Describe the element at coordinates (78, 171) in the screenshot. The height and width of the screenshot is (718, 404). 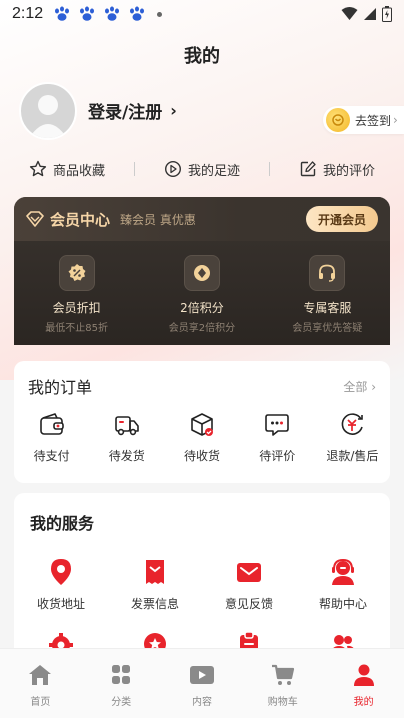
I see `quick-link-label: 商品收藏` at that location.